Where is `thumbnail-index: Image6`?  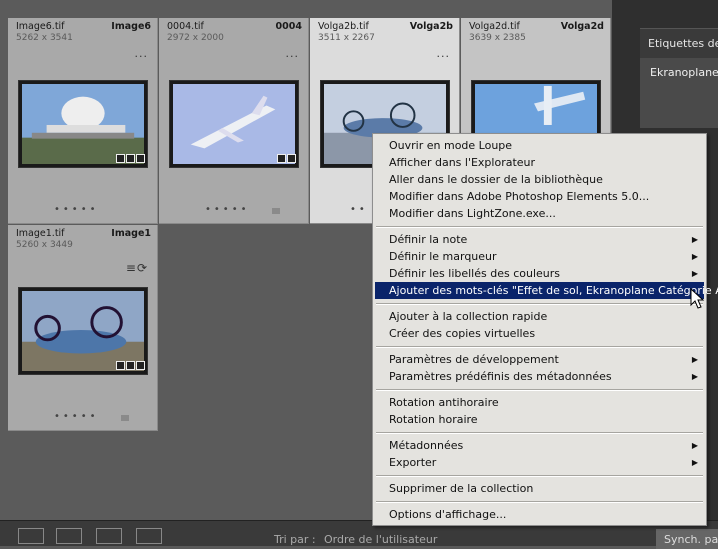
thumbnail-index: Image6 is located at coordinates (131, 26).